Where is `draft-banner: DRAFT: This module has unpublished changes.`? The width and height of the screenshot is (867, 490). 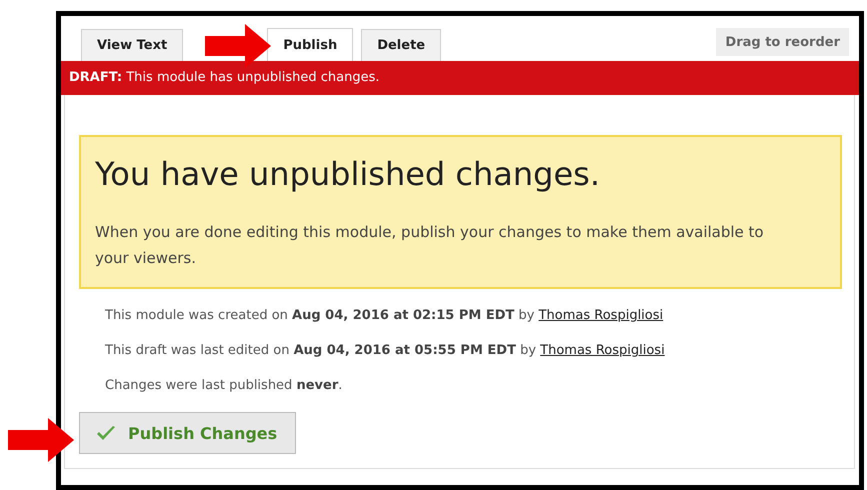
draft-banner: DRAFT: This module has unpublished changes. is located at coordinates (460, 78).